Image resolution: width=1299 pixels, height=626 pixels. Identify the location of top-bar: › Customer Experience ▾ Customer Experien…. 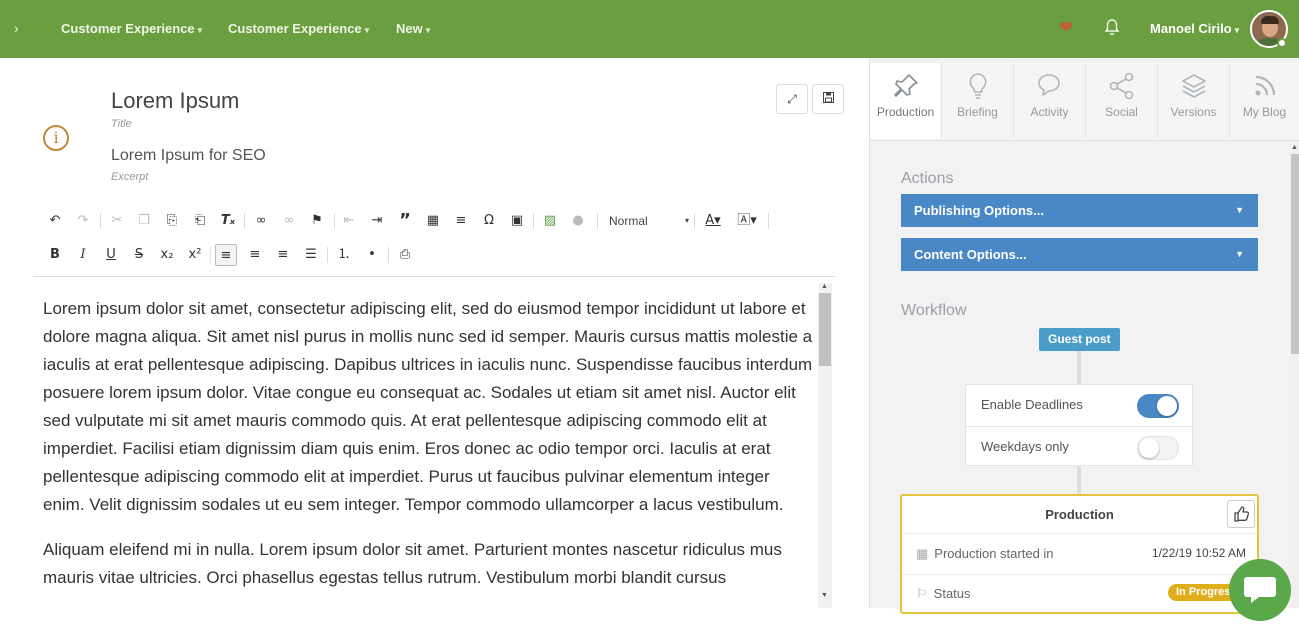
(649, 29).